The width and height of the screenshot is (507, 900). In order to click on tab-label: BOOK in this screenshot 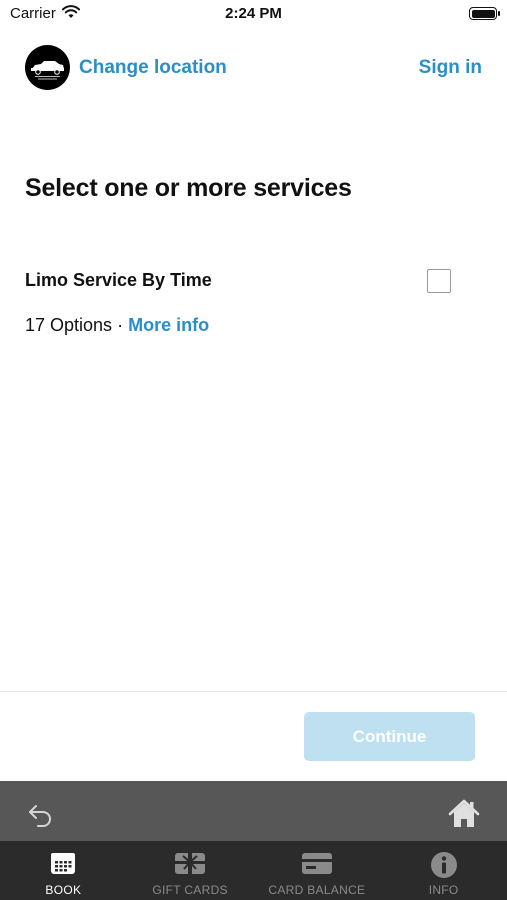, I will do `click(63, 890)`.